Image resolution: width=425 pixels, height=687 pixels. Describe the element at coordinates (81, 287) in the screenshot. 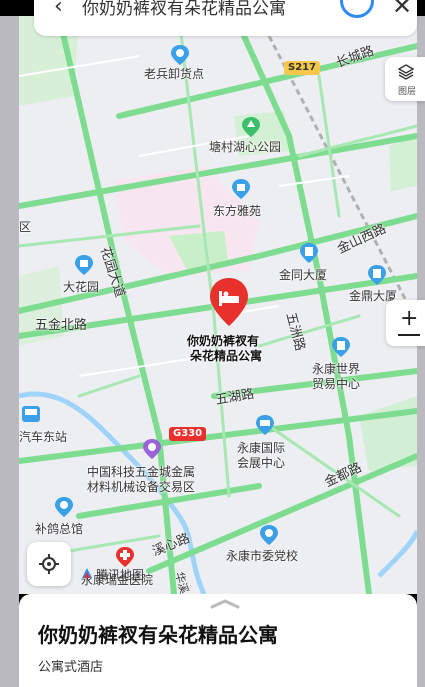

I see `poi-huayuan-label: 大花园` at that location.